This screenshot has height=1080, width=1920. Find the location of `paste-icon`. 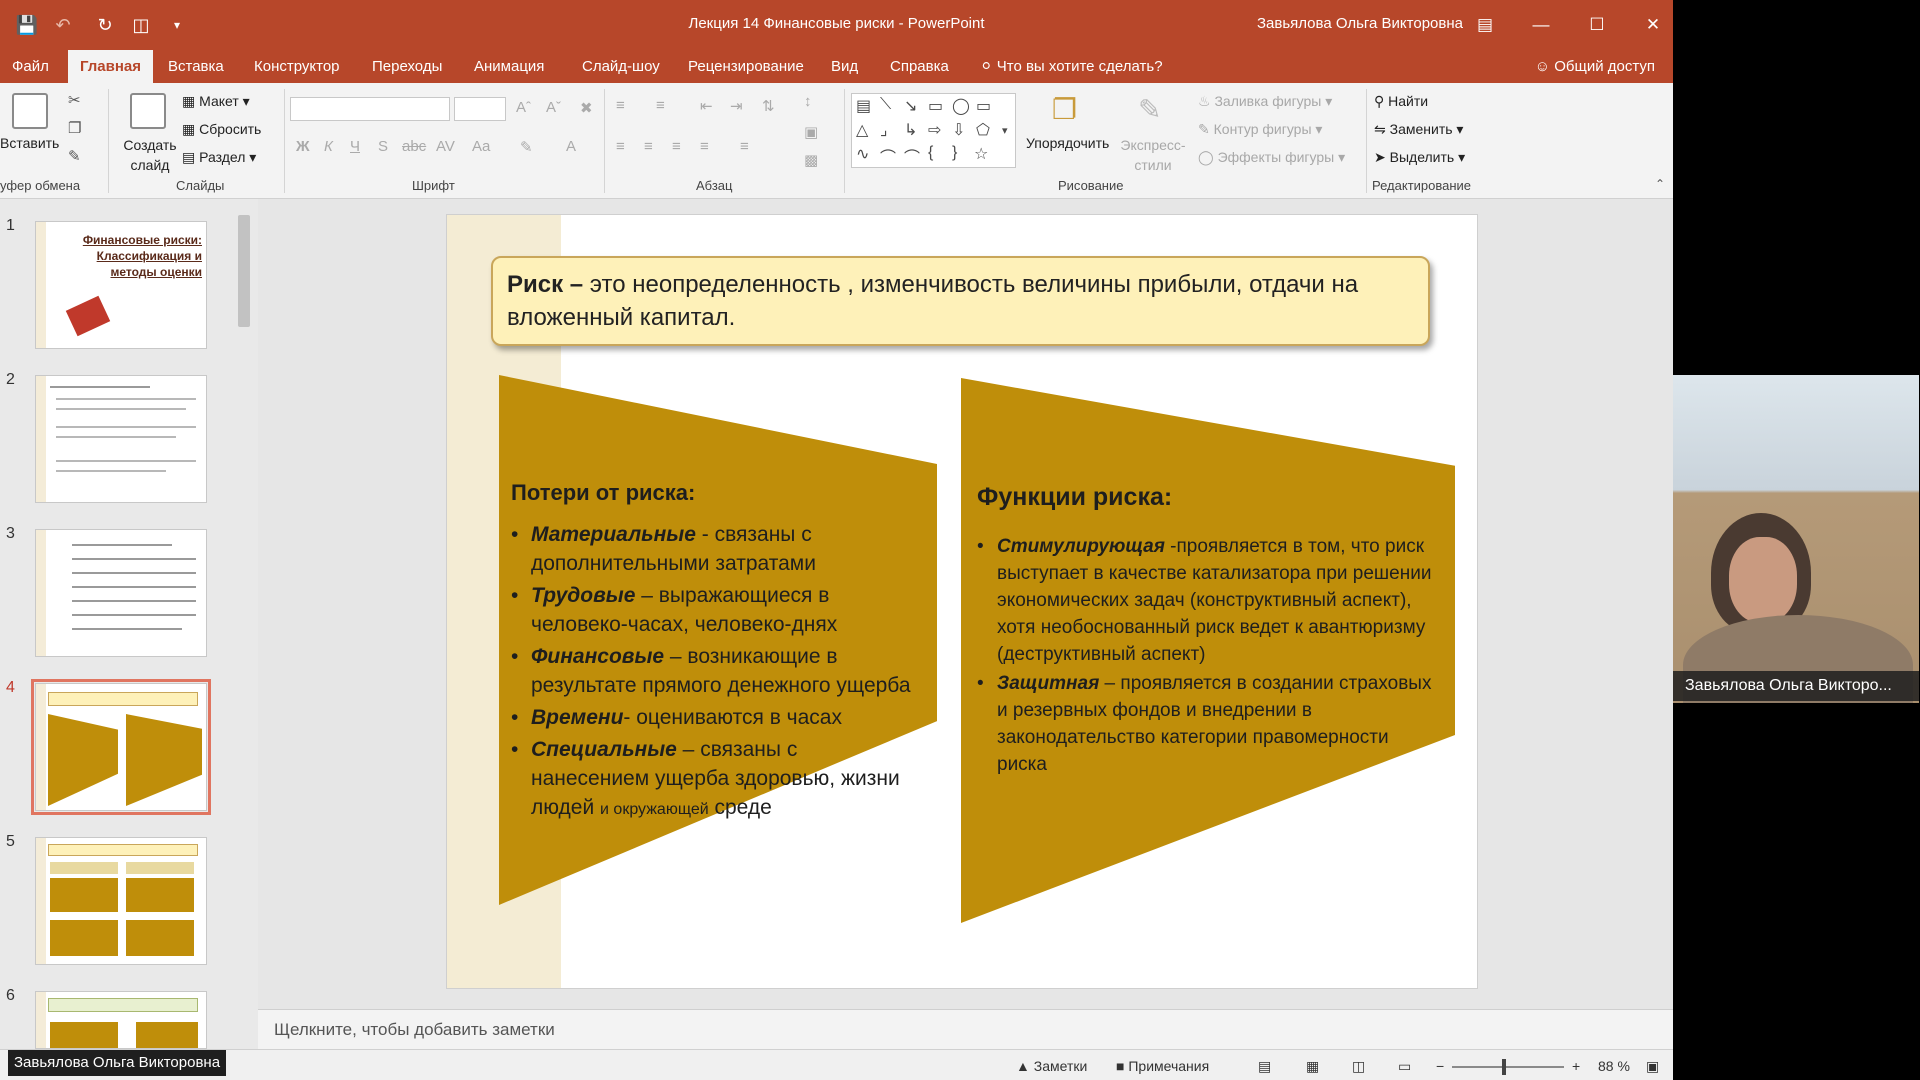

paste-icon is located at coordinates (30, 111).